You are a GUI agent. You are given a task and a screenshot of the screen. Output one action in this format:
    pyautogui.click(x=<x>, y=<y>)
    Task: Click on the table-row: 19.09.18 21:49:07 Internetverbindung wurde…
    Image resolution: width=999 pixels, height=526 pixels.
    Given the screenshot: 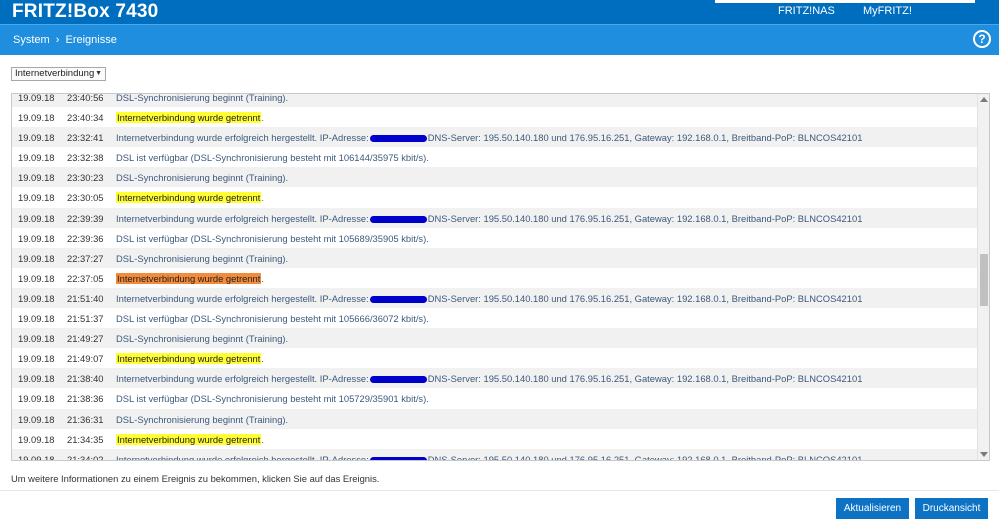 What is the action you would take?
    pyautogui.click(x=495, y=358)
    